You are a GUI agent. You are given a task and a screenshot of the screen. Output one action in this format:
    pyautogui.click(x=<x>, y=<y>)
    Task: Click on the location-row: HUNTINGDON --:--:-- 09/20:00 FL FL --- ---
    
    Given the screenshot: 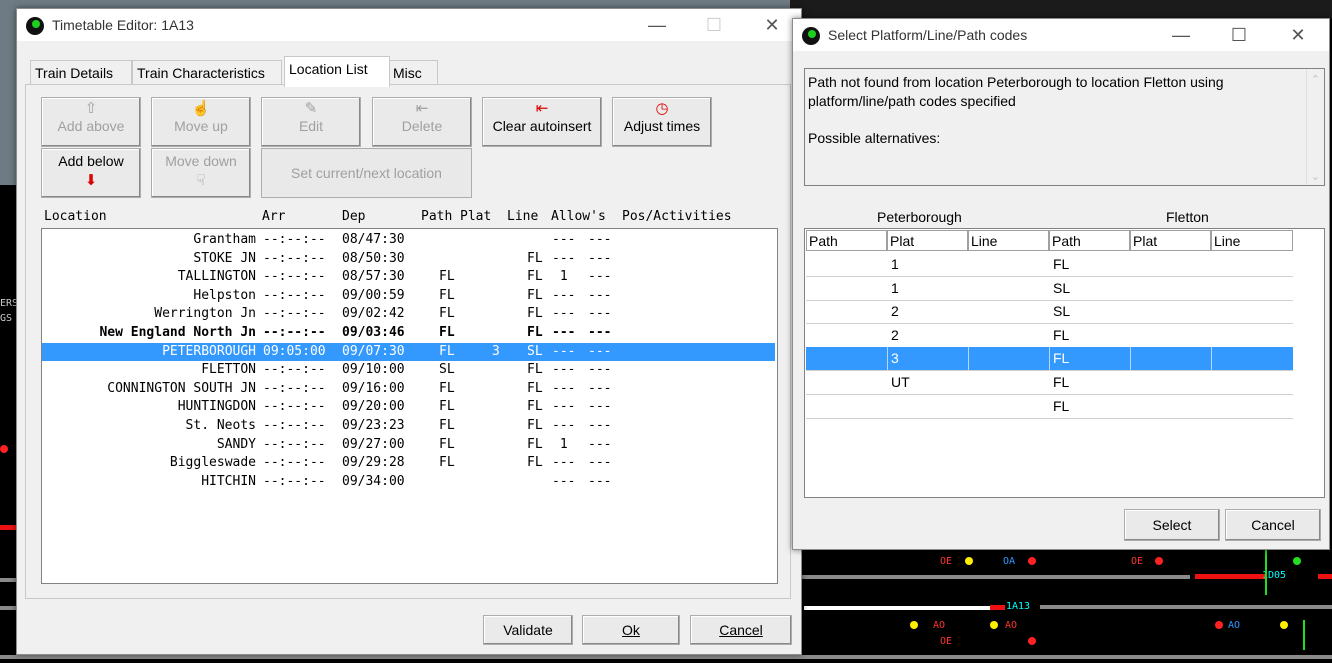 What is the action you would take?
    pyautogui.click(x=408, y=407)
    